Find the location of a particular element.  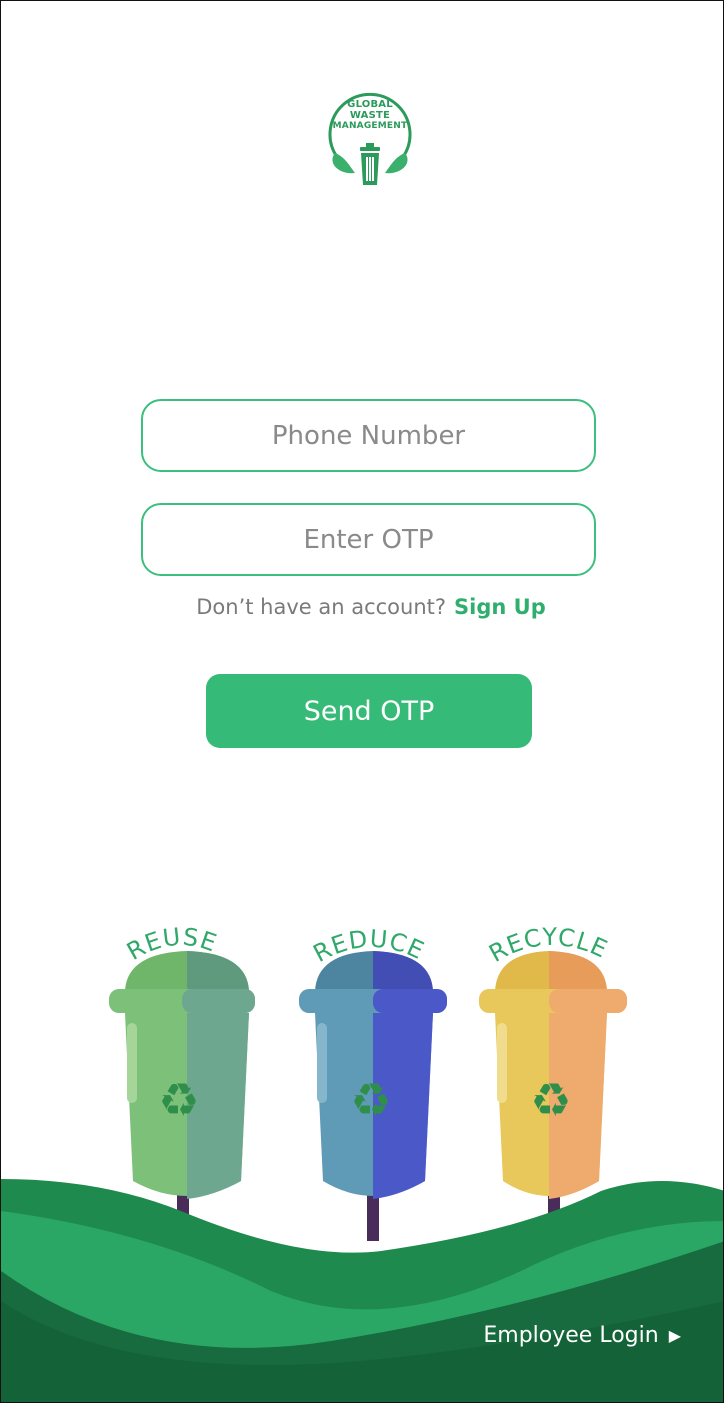

otp-field-container is located at coordinates (368, 539).